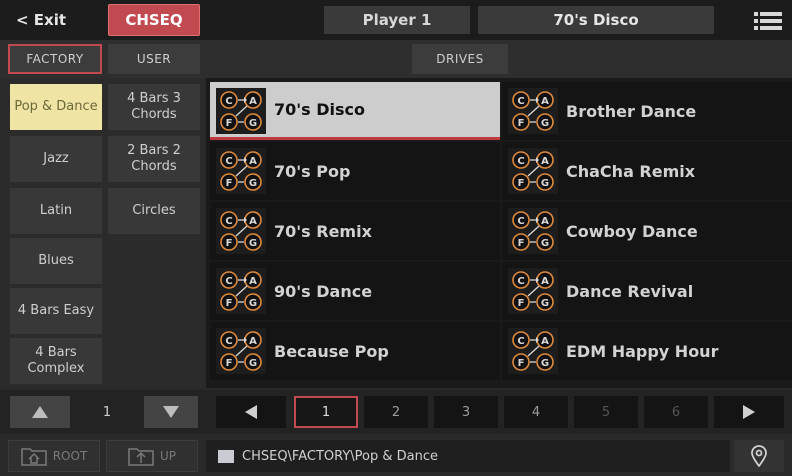 This screenshot has height=476, width=792. Describe the element at coordinates (355, 171) in the screenshot. I see `list-item: C A F G 70's Pop` at that location.